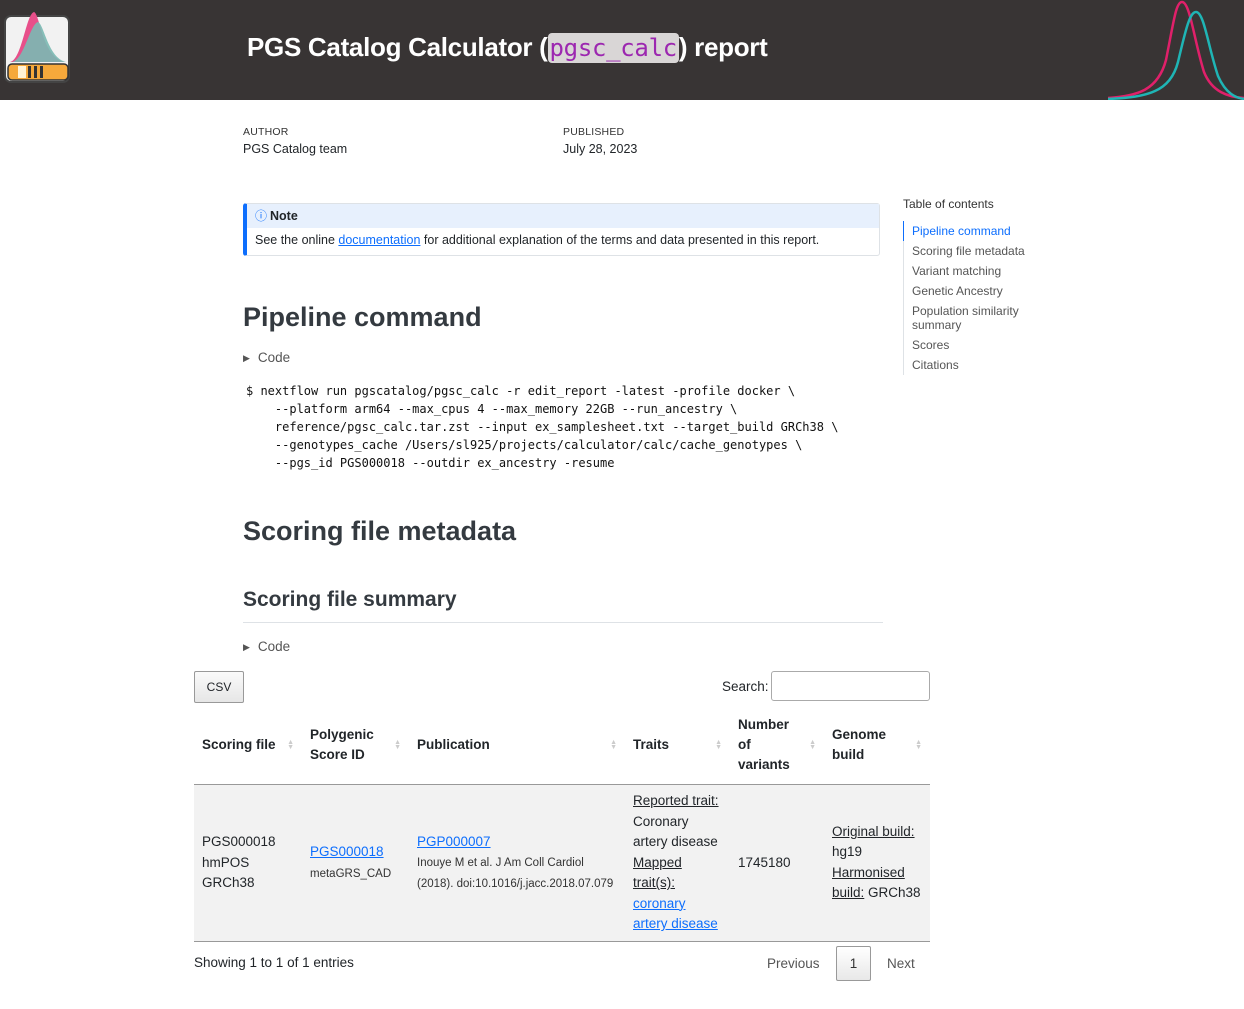 The image size is (1244, 1009). I want to click on cell-pgs-id: PGS000018 metaGRS_CAD, so click(355, 863).